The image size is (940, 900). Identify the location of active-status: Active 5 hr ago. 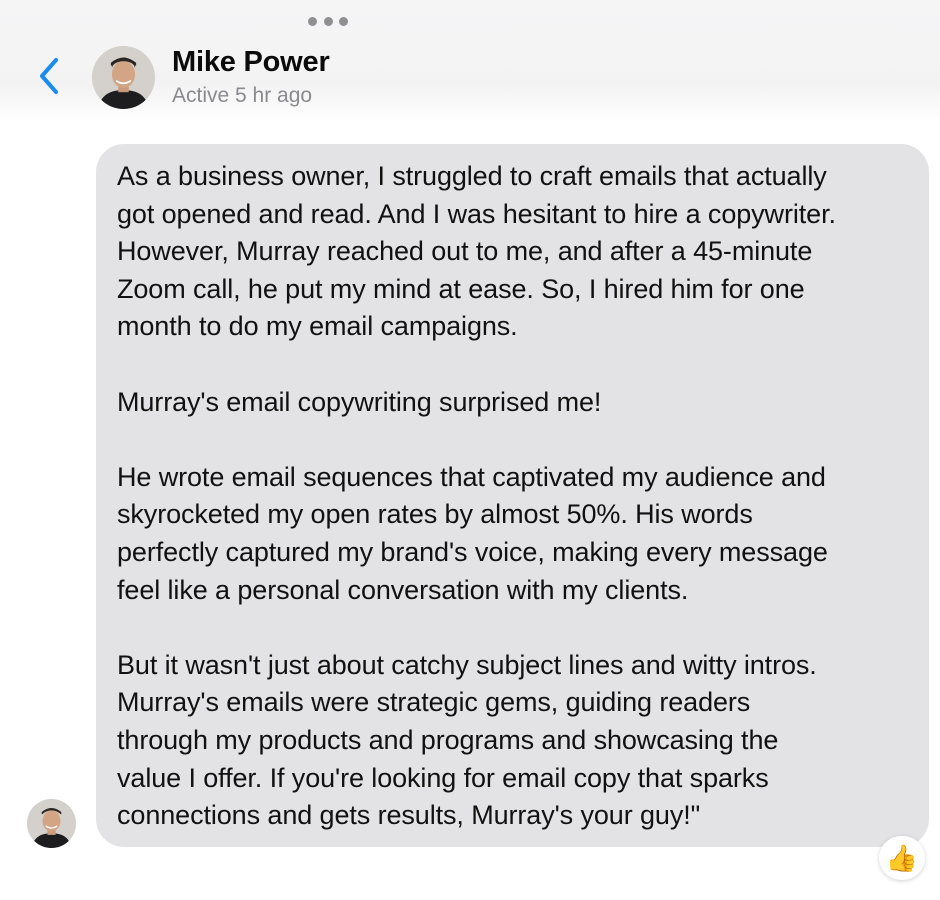
(242, 95).